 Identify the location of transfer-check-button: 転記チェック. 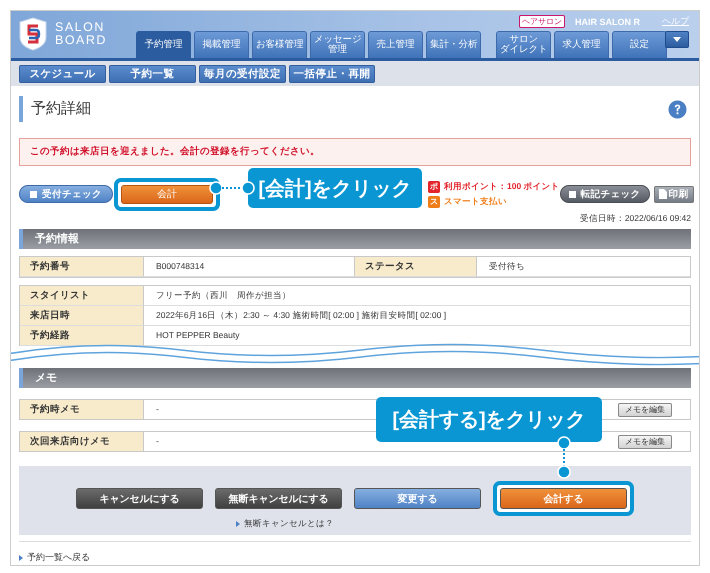
(605, 194).